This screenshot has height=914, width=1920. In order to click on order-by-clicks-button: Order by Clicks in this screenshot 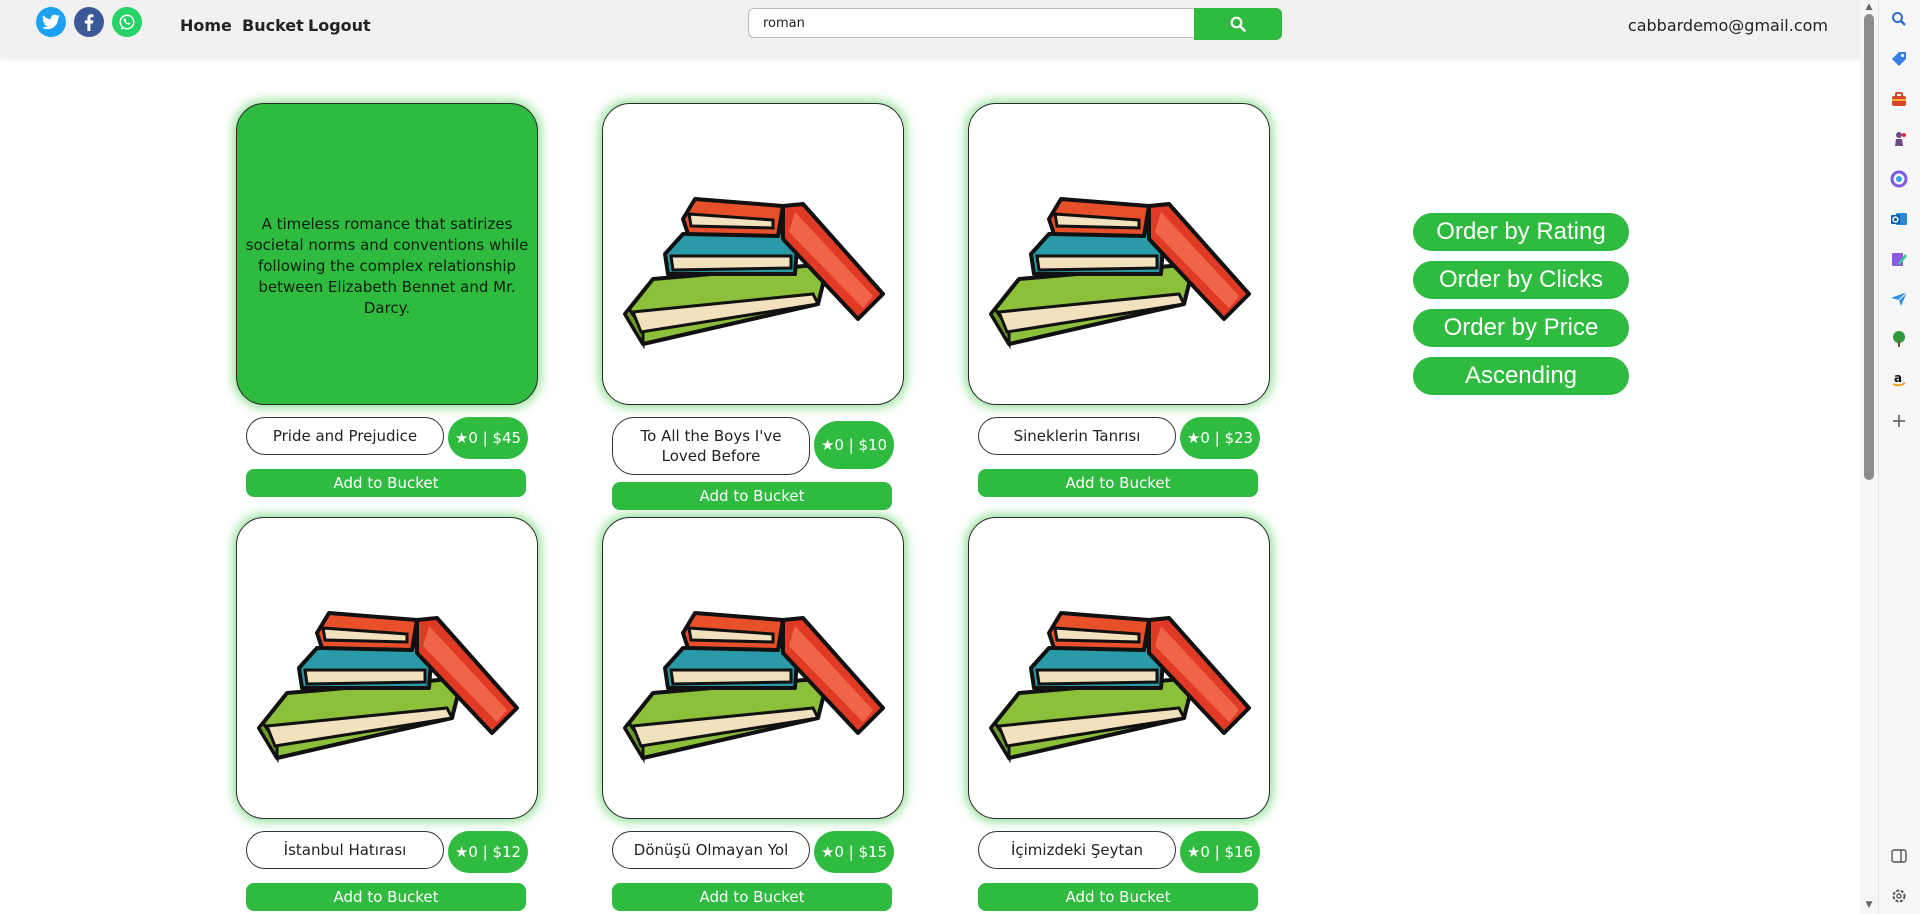, I will do `click(1521, 280)`.